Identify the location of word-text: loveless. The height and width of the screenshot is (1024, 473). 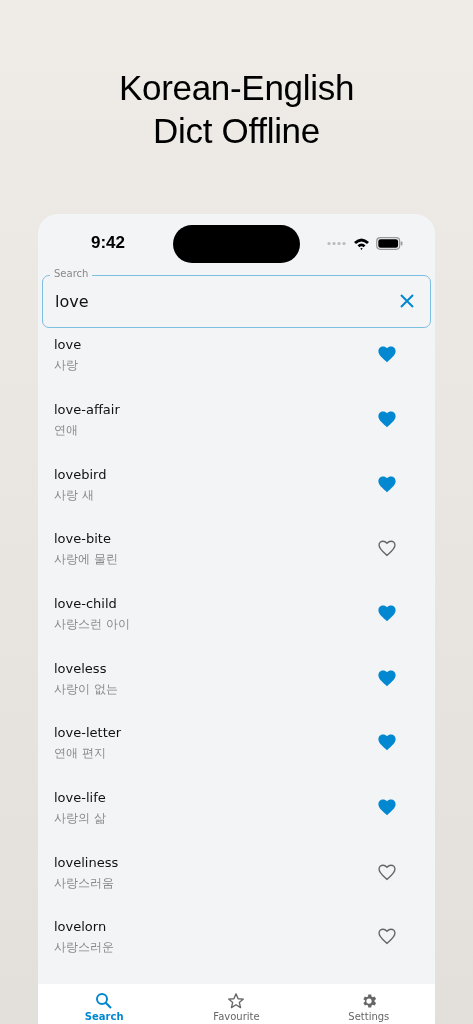
(81, 668).